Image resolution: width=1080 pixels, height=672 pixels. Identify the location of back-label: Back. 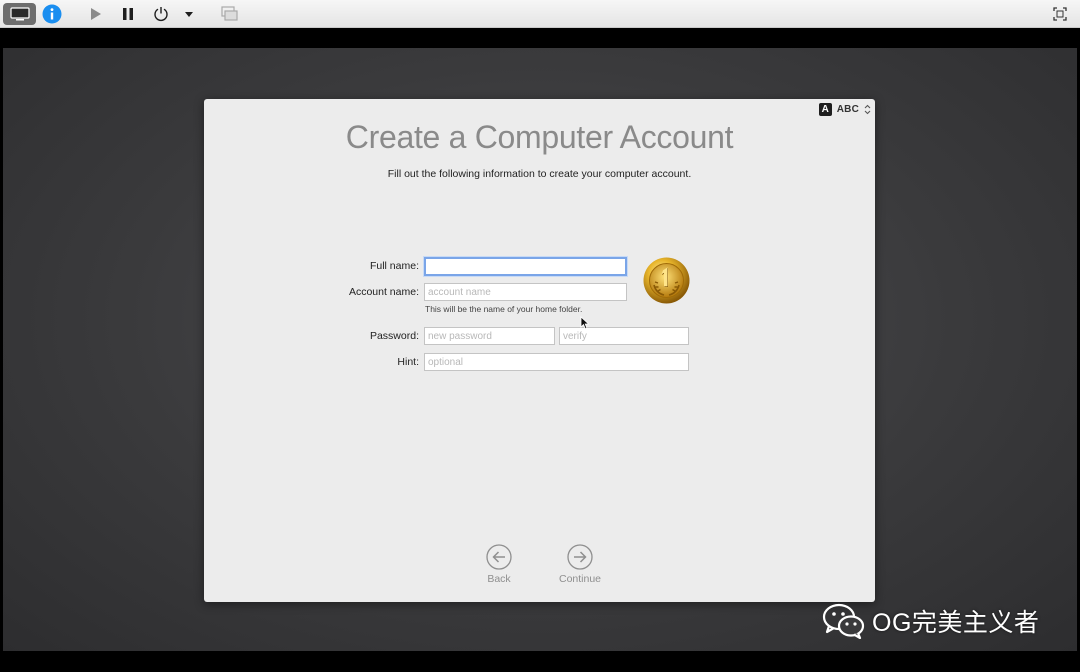
(499, 579).